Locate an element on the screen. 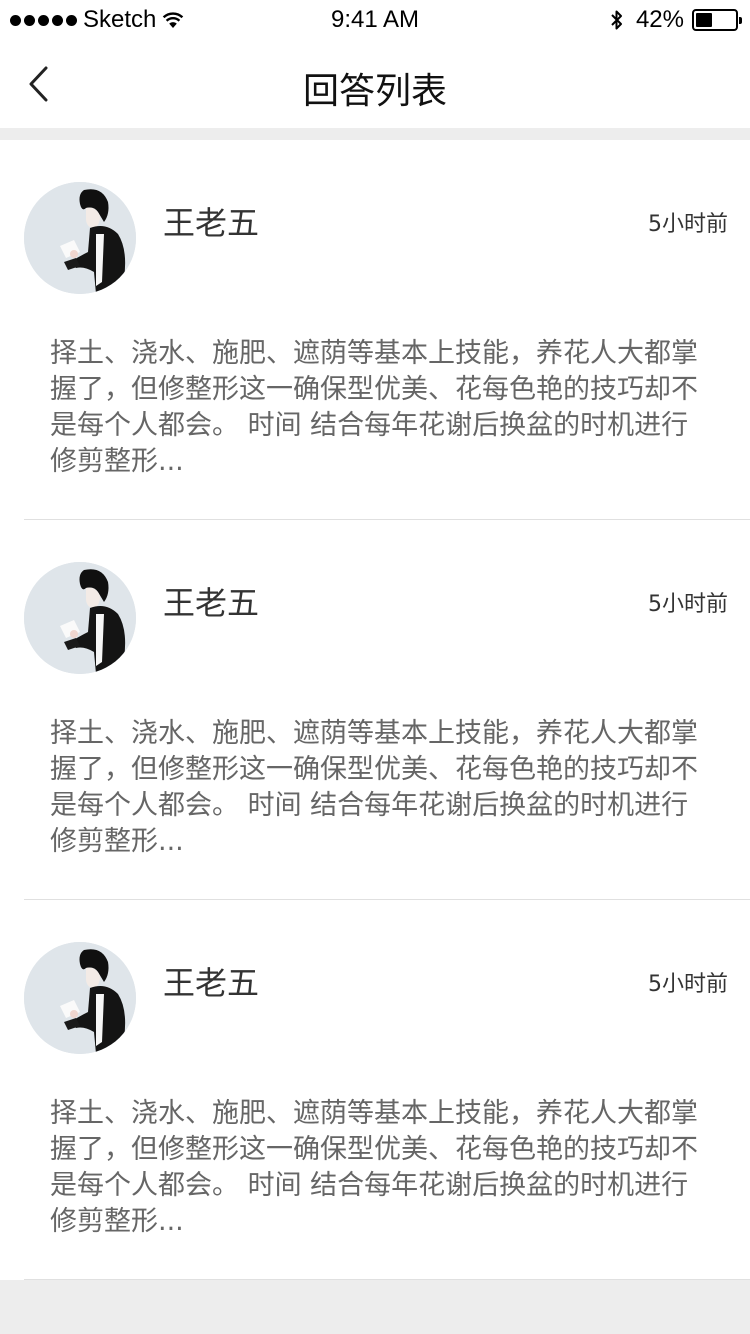  navigation-bar: 回答列表 is located at coordinates (375, 84).